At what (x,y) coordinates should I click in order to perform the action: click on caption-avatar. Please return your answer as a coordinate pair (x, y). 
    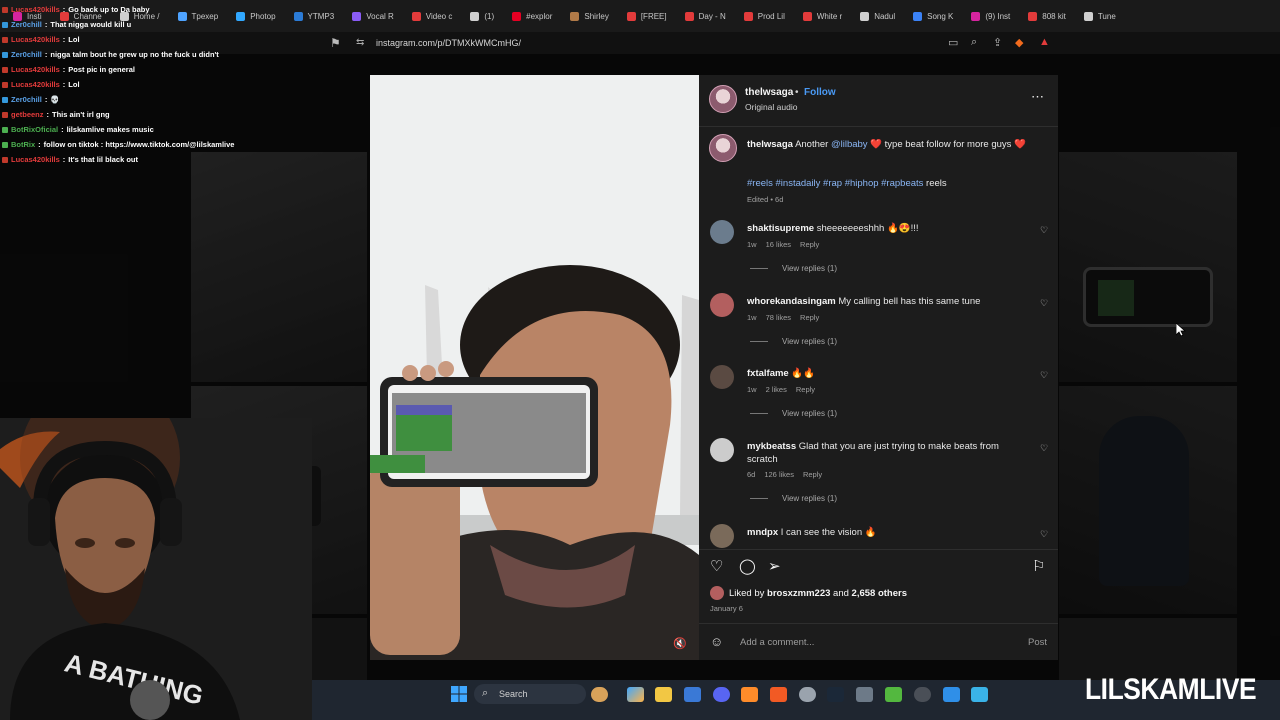
    Looking at the image, I should click on (723, 148).